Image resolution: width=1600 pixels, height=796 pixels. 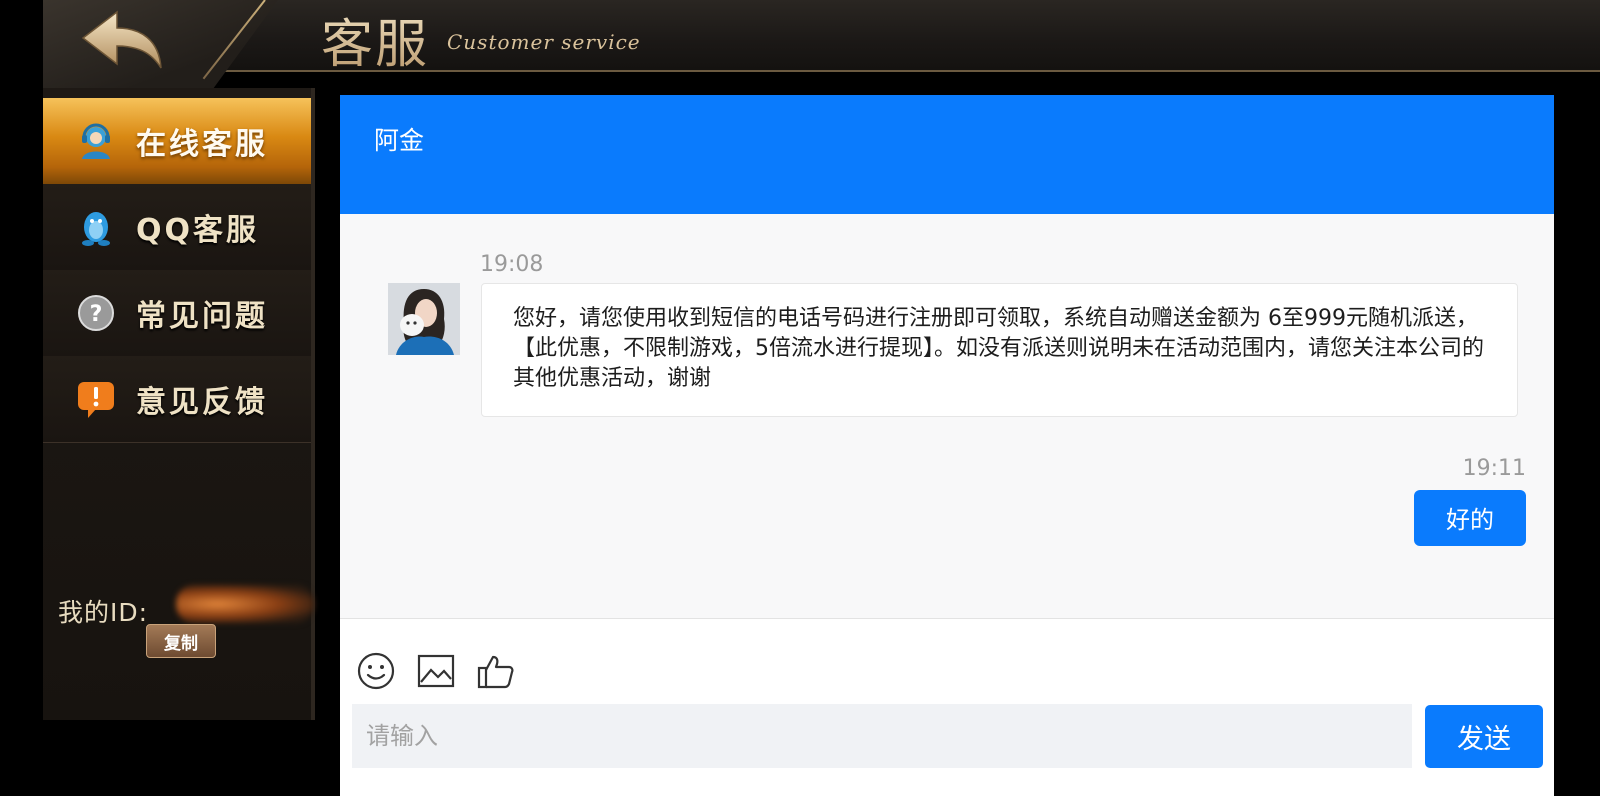 I want to click on back-button, so click(x=160, y=45).